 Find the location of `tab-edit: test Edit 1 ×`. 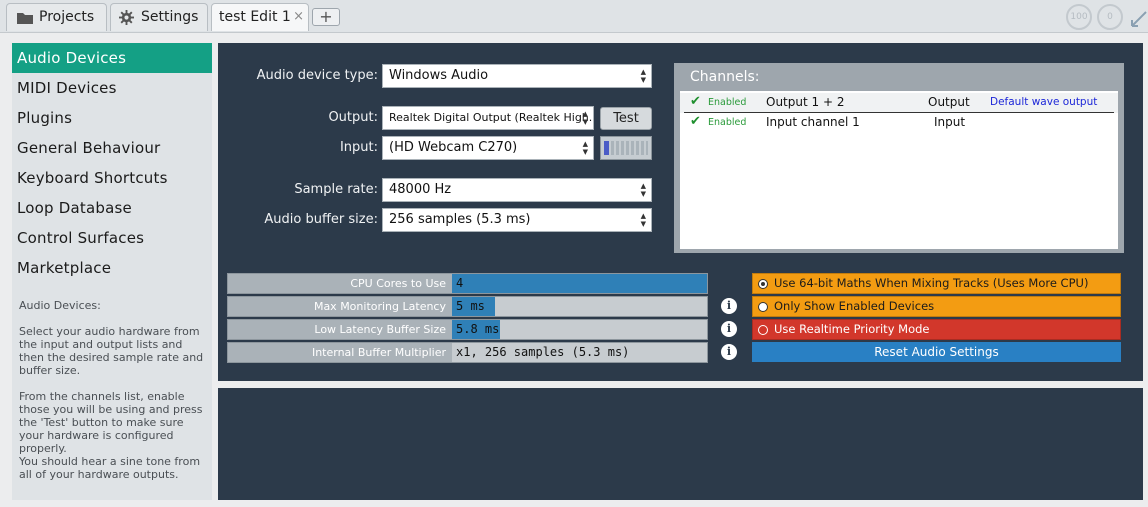

tab-edit: test Edit 1 × is located at coordinates (260, 17).